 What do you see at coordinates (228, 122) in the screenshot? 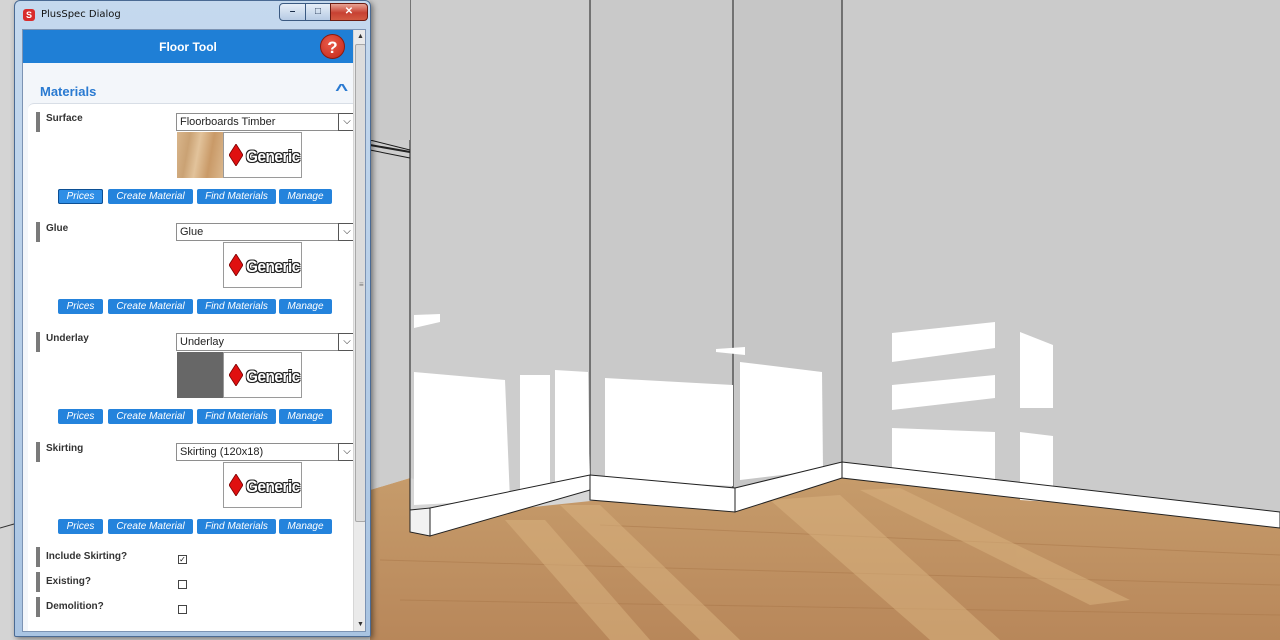
I see `surface-select-value: Floorboards Timber` at bounding box center [228, 122].